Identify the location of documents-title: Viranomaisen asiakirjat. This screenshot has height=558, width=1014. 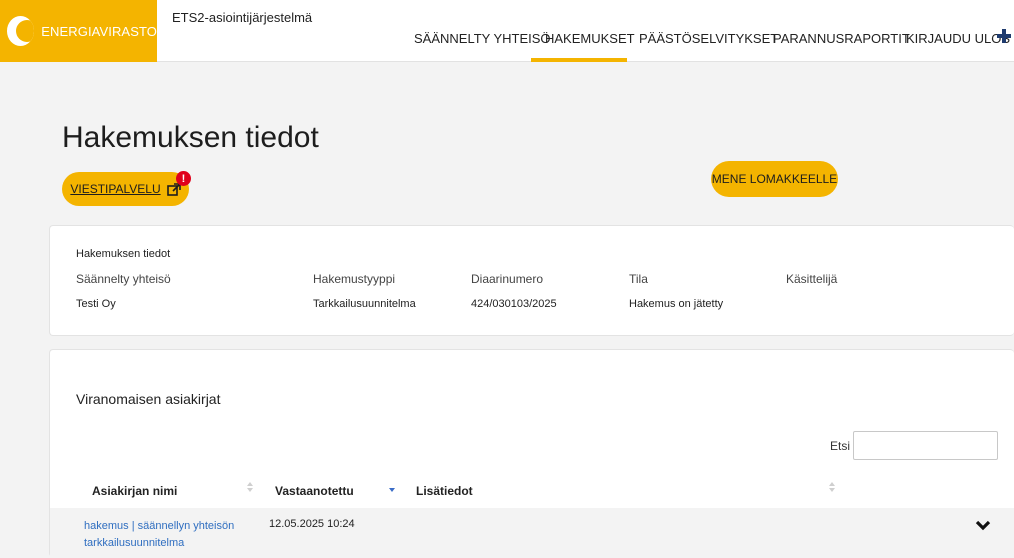
(148, 399).